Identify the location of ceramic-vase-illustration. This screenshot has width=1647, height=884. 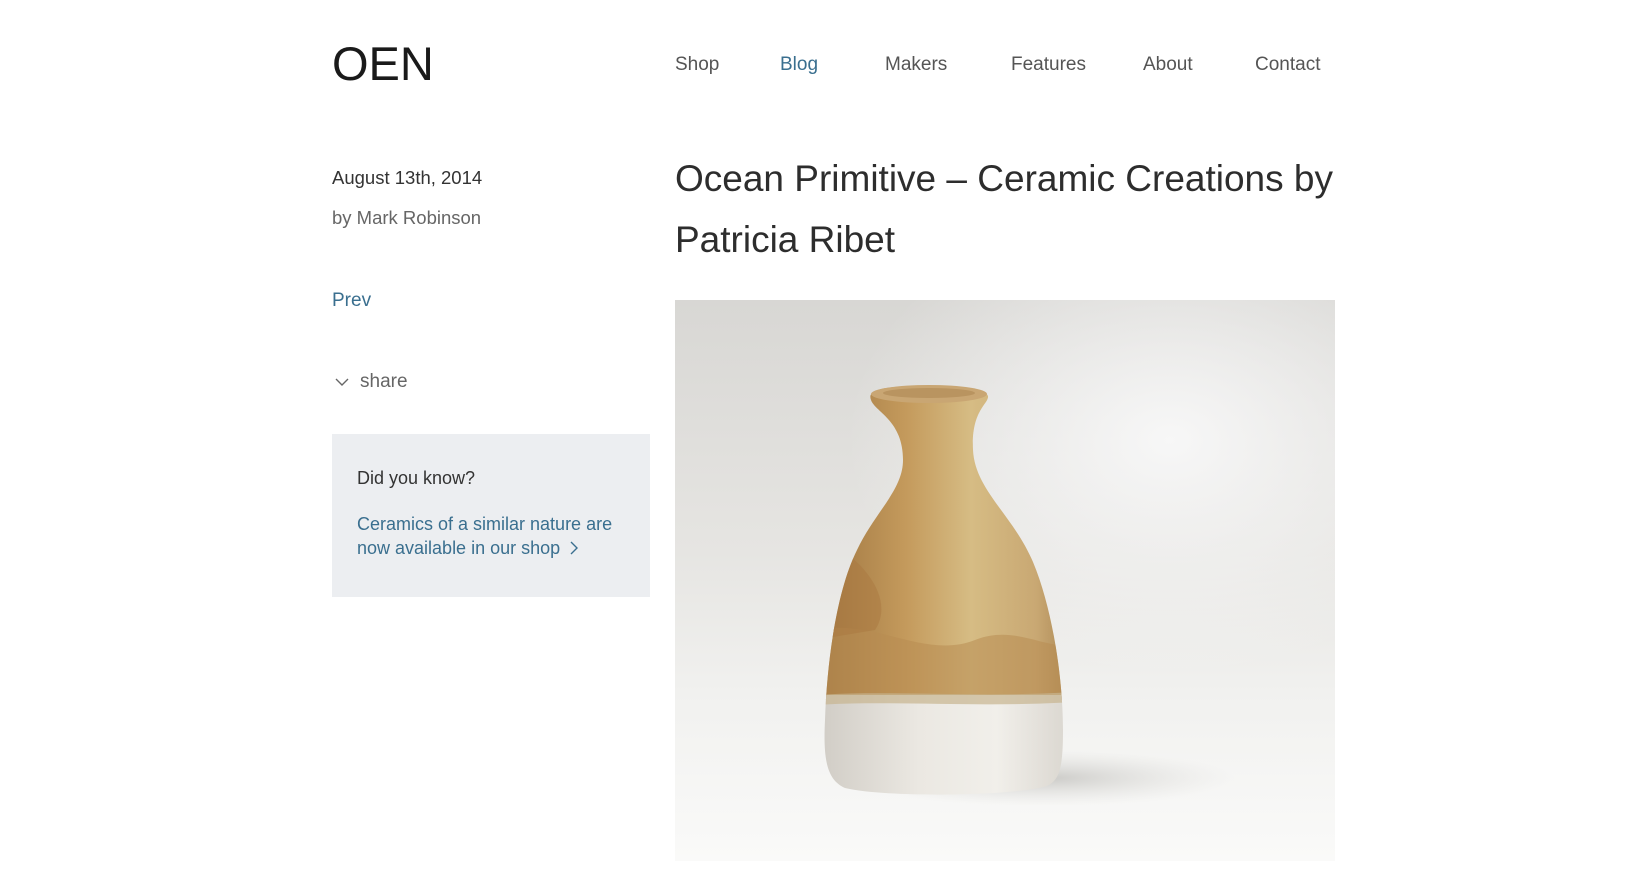
(1029, 595).